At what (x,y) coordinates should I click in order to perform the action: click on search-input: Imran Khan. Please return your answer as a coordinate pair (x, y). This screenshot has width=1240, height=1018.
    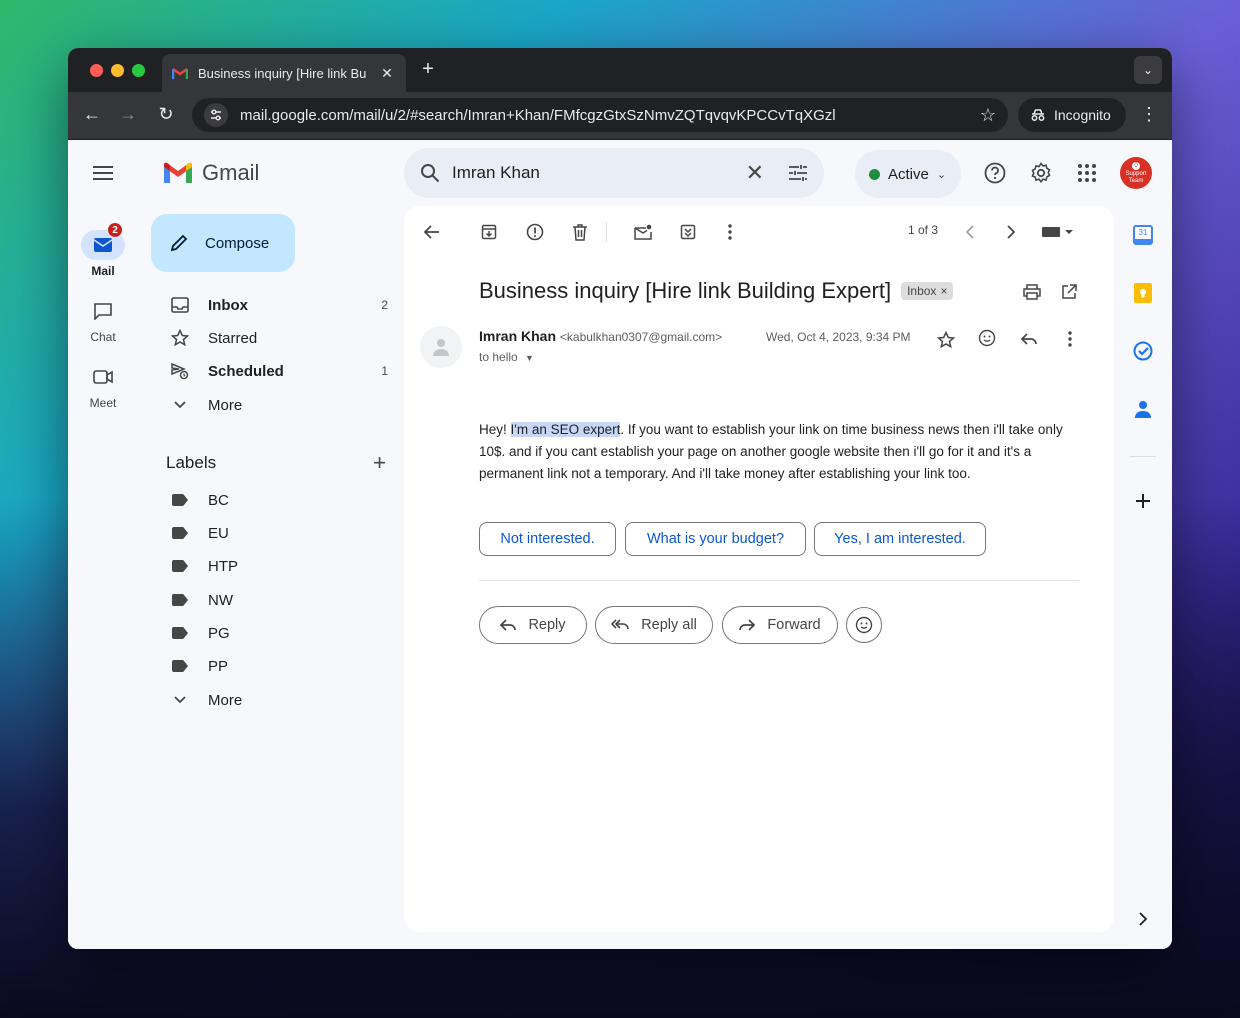
    Looking at the image, I should click on (599, 173).